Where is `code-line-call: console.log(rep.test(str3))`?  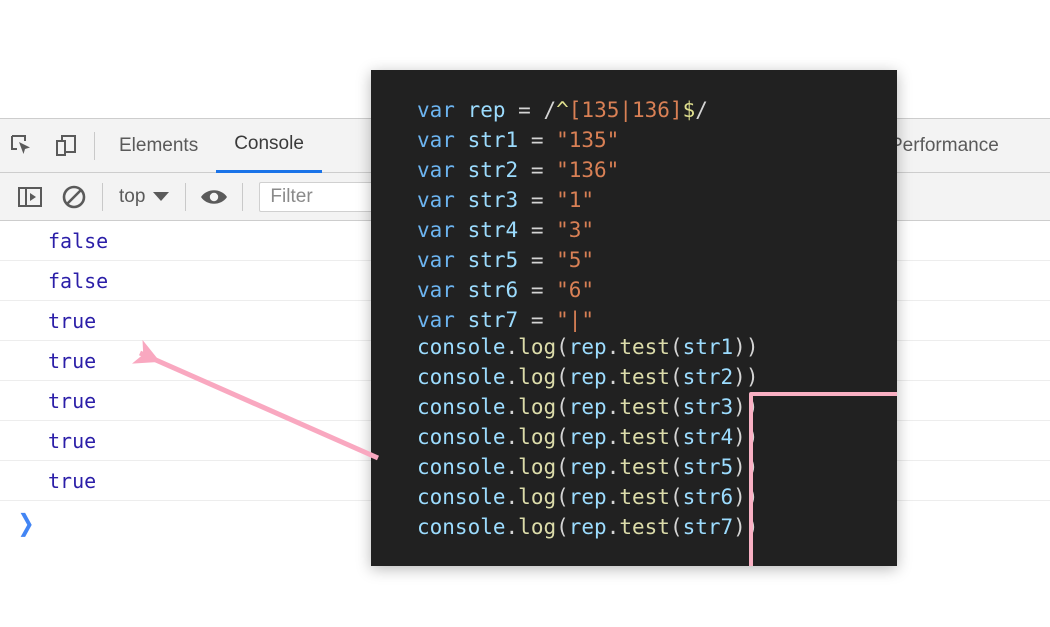 code-line-call: console.log(rep.test(str3)) is located at coordinates (587, 407).